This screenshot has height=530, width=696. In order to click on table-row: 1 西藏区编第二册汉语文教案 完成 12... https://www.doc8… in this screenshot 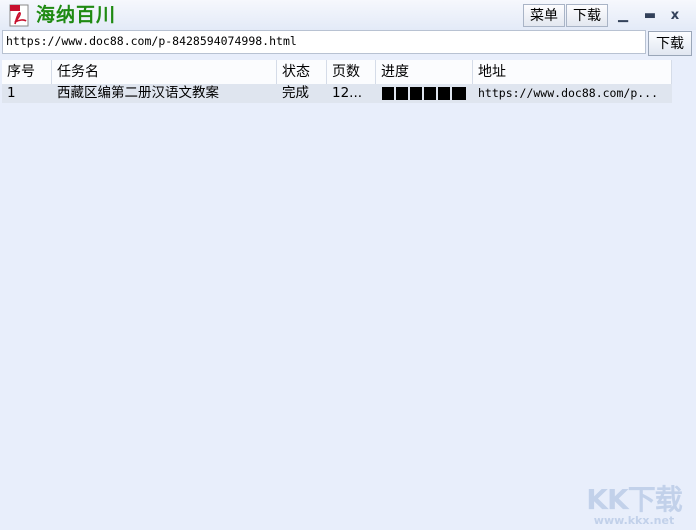, I will do `click(337, 93)`.